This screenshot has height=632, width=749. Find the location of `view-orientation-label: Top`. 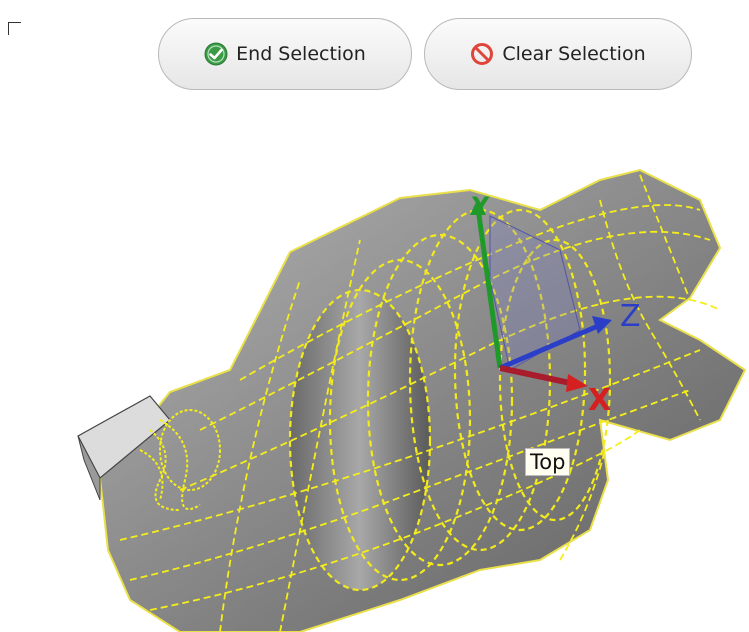

view-orientation-label: Top is located at coordinates (548, 462).